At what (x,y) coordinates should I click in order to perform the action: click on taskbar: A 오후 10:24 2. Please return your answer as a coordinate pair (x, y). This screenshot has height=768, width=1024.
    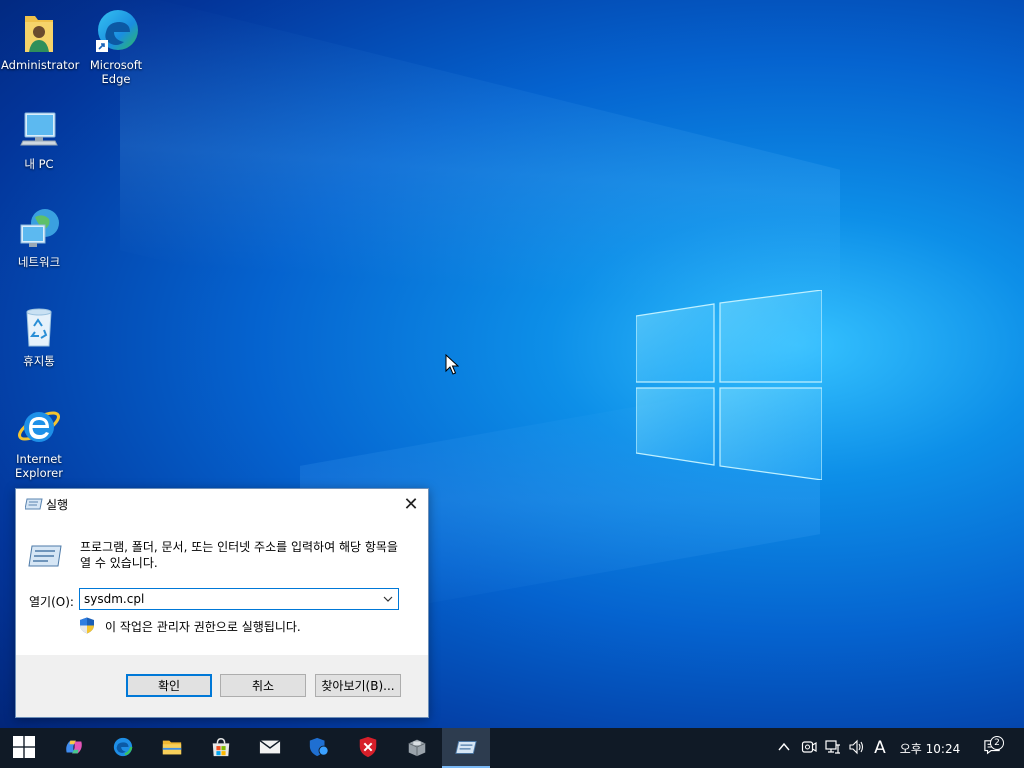
    Looking at the image, I should click on (512, 748).